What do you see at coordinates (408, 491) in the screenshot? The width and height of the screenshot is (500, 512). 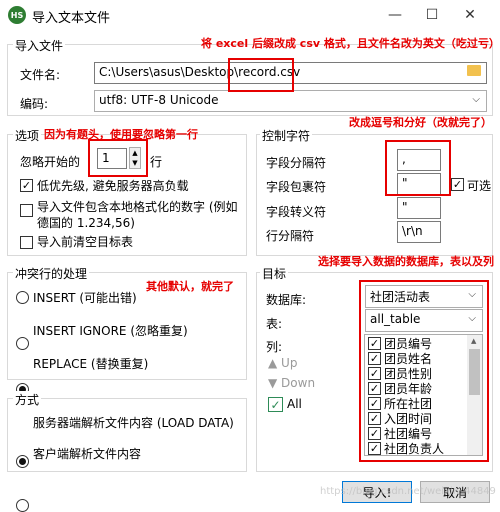 I see `watermark: https://blog.csdn.net/weixin_44849` at bounding box center [408, 491].